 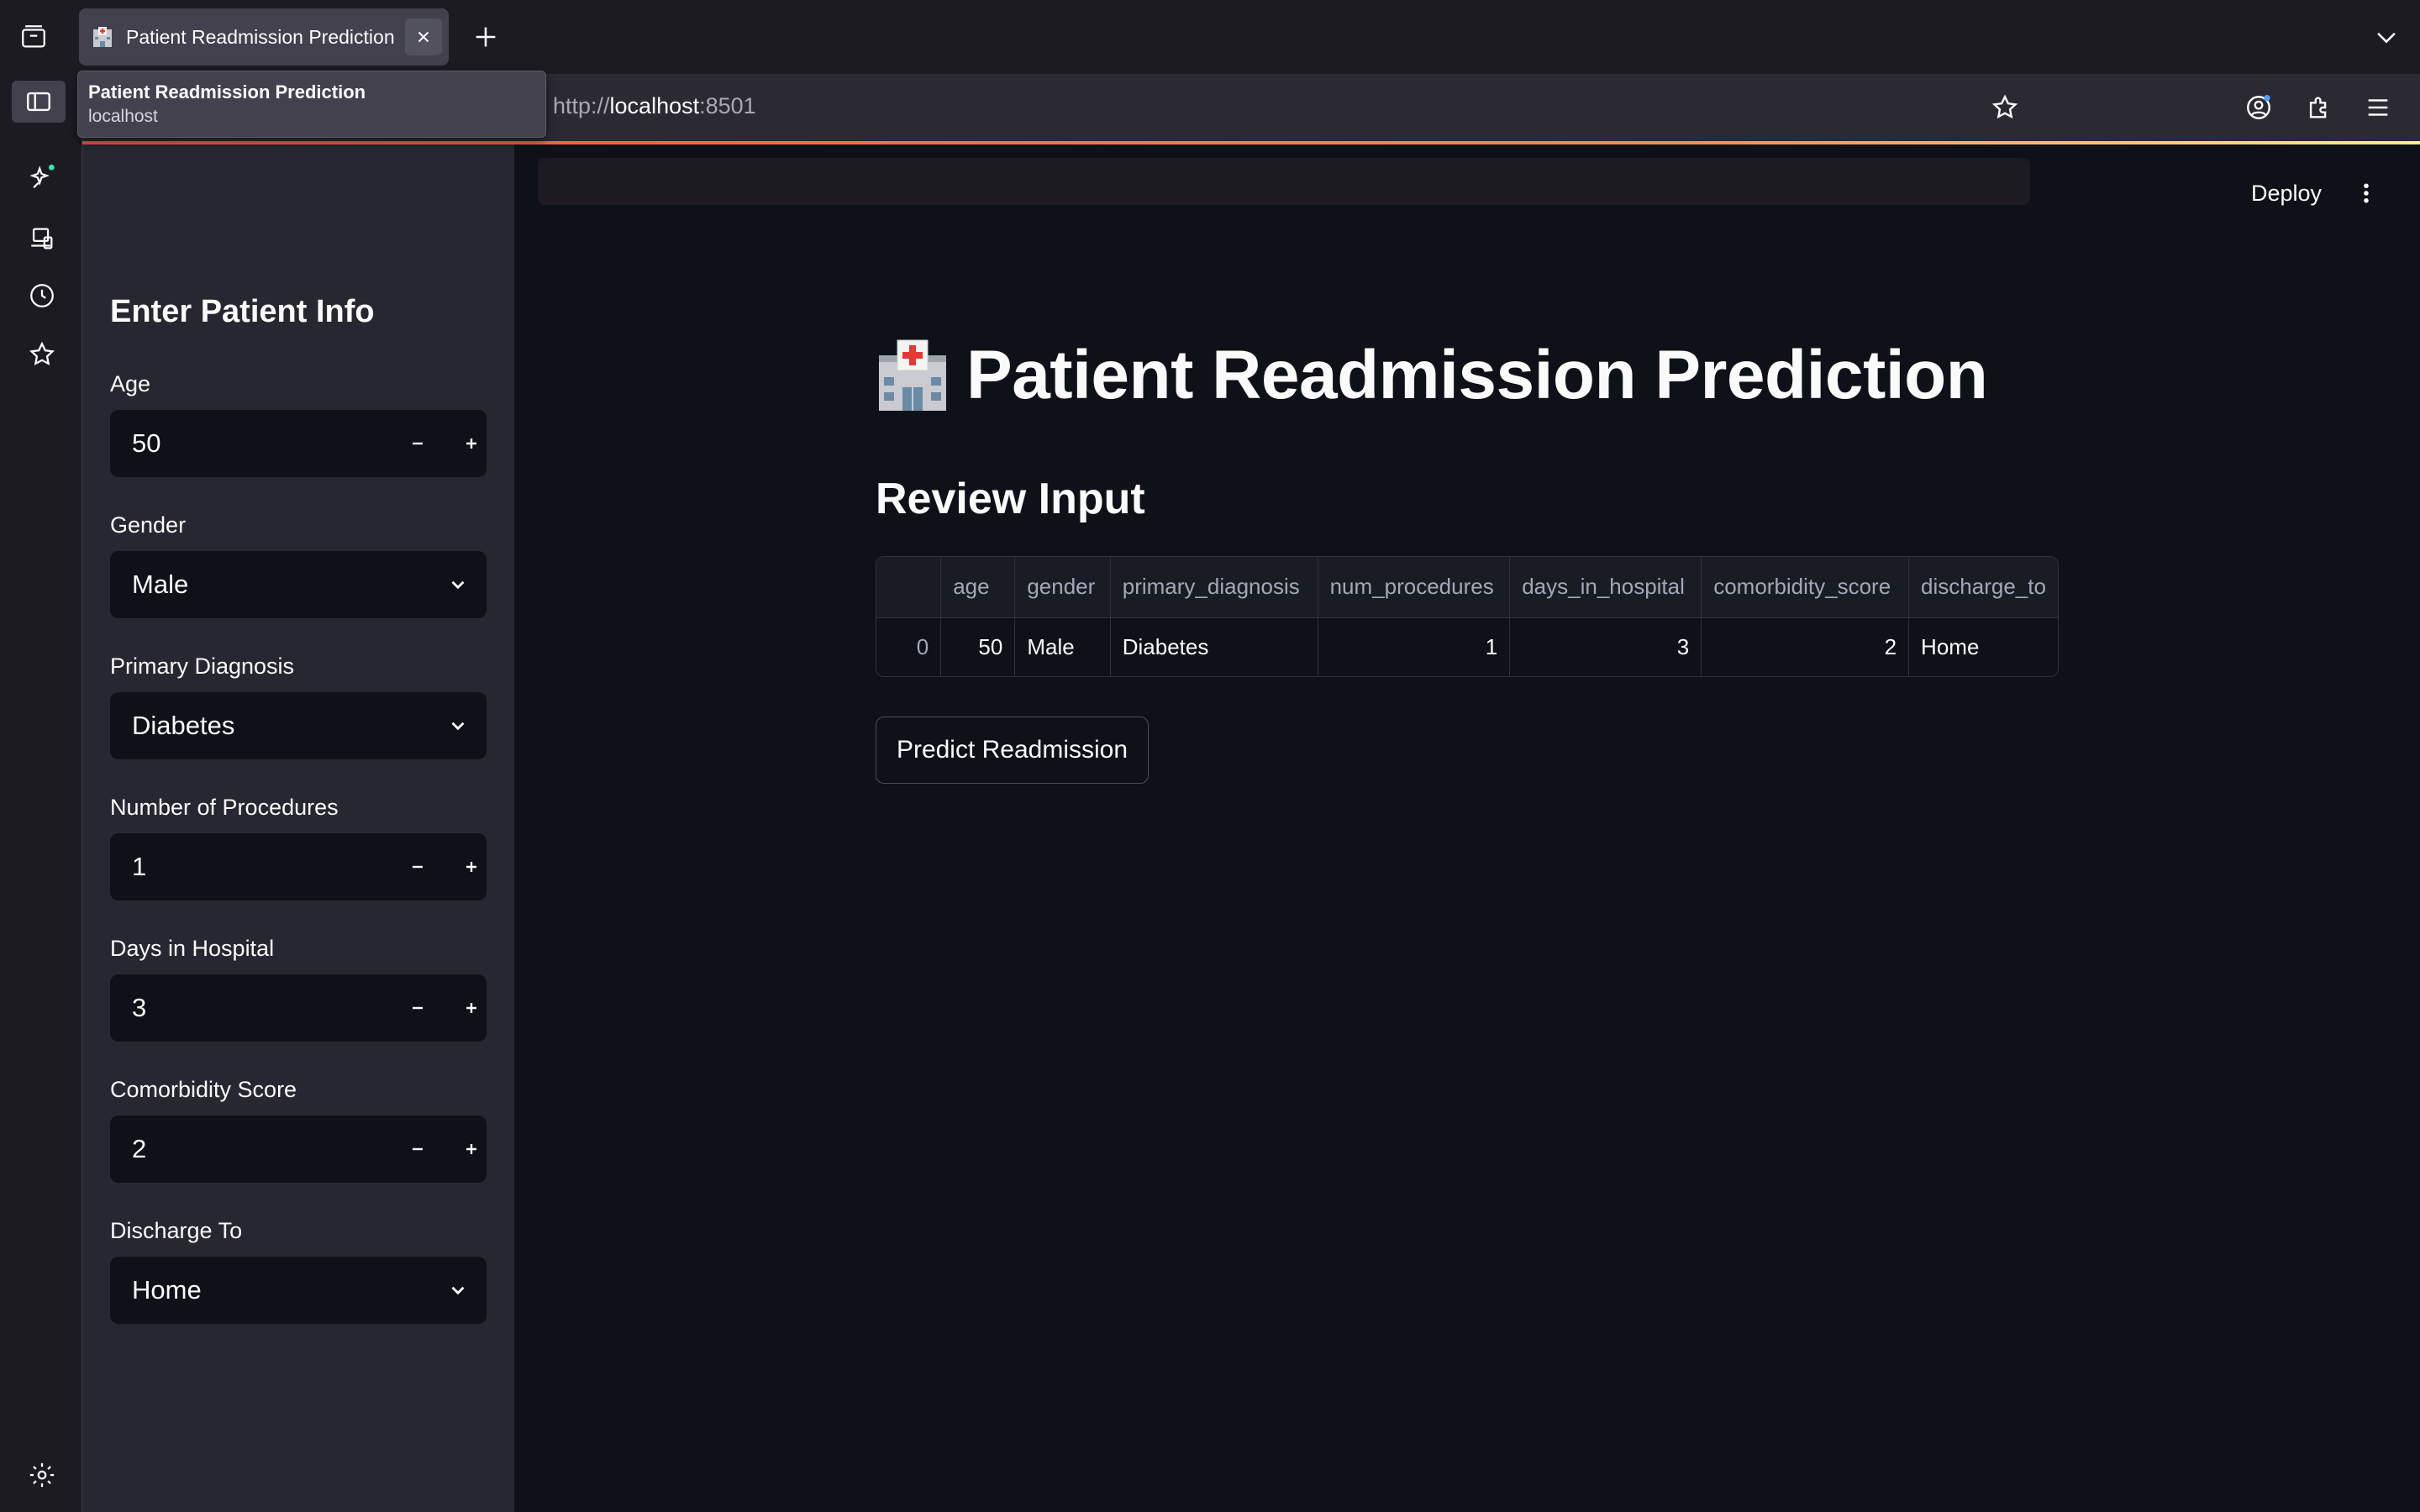 I want to click on gender-label: Gender, so click(x=148, y=525).